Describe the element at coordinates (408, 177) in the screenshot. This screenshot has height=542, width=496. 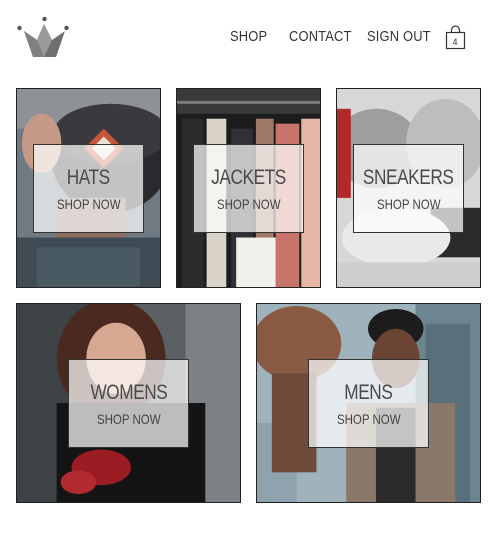
I see `category-title: SNEAKERS` at that location.